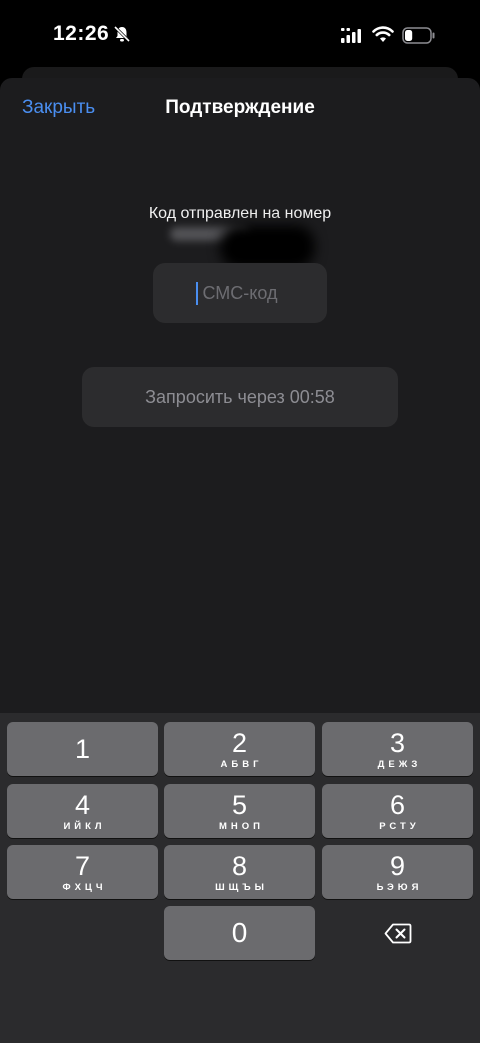  I want to click on backspace-key, so click(397, 933).